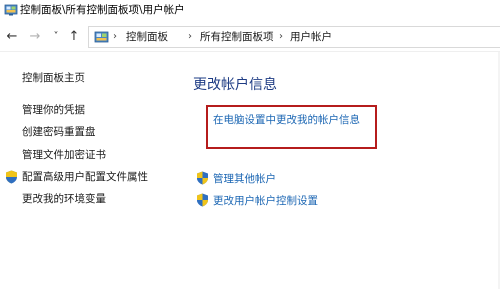 The image size is (500, 289). What do you see at coordinates (237, 37) in the screenshot?
I see `breadcrumb-all-items: 所有控制面板项` at bounding box center [237, 37].